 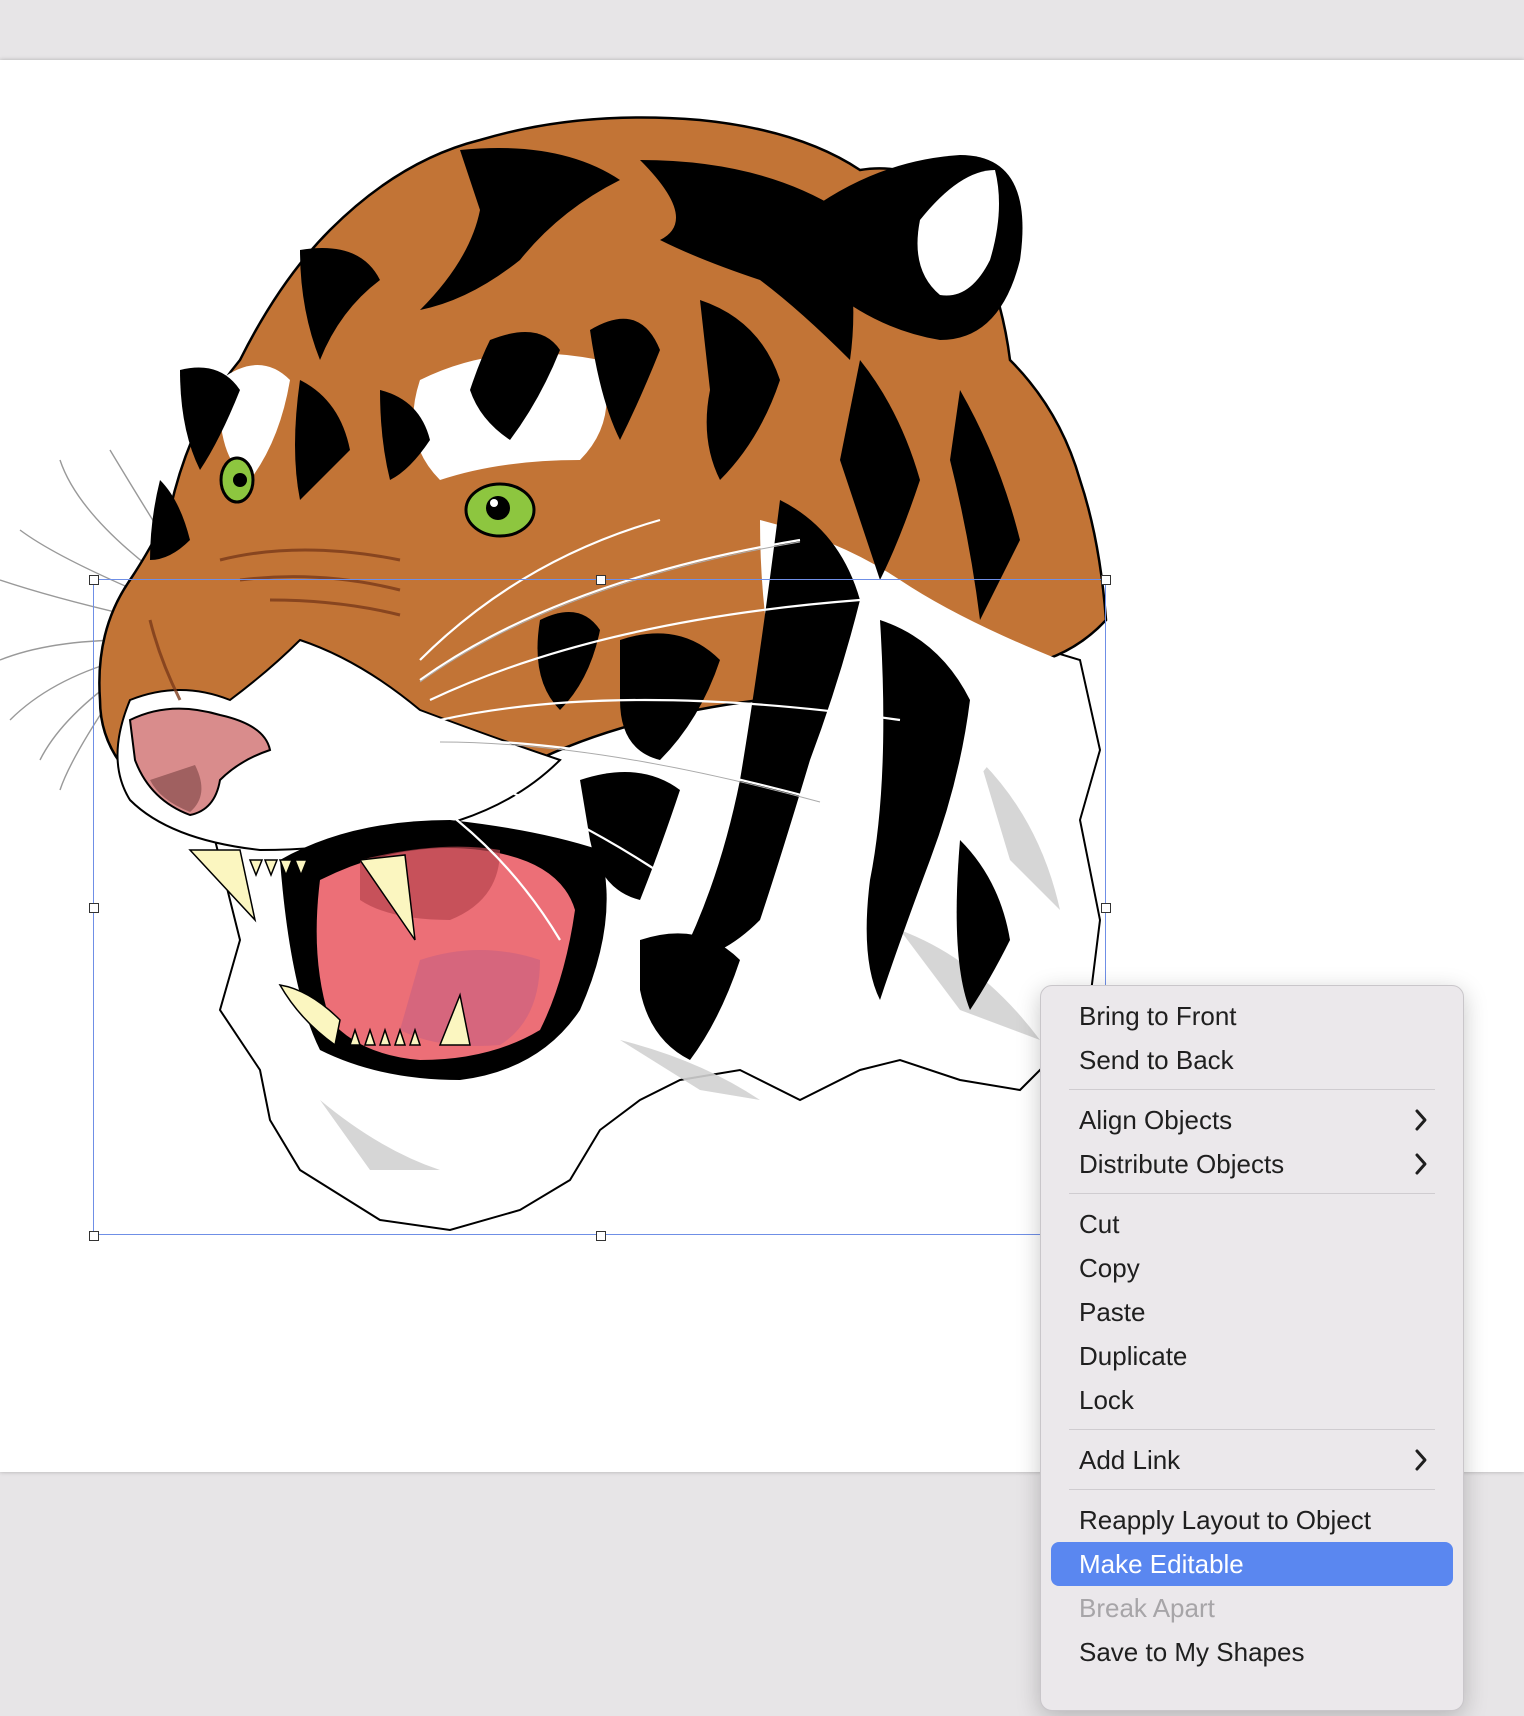 What do you see at coordinates (1106, 908) in the screenshot?
I see `resize-handle-middle-right` at bounding box center [1106, 908].